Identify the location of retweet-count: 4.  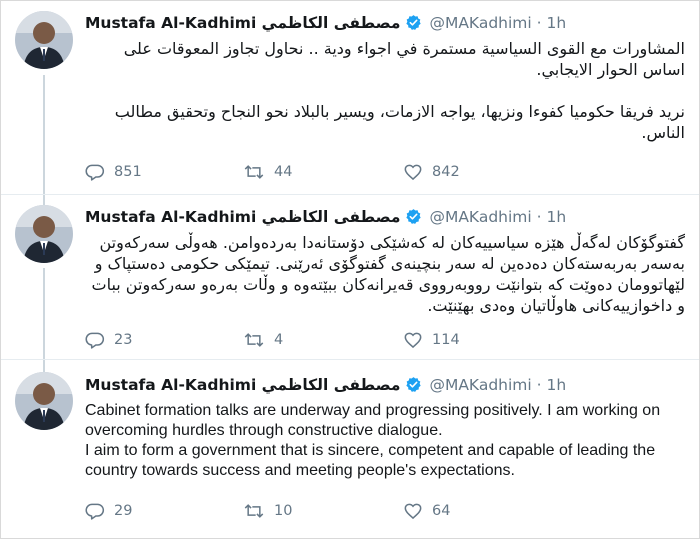
(279, 340).